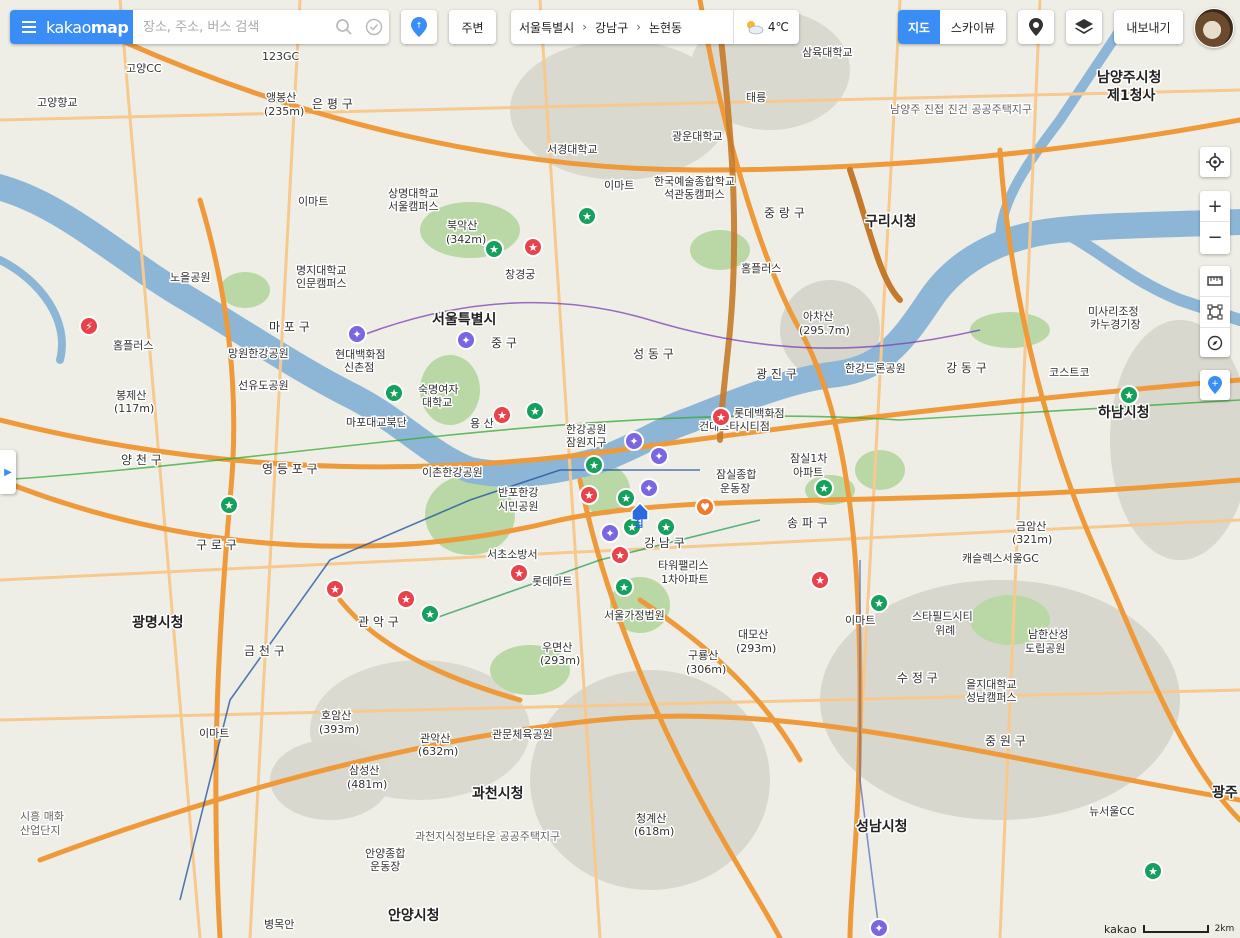 This screenshot has width=1240, height=938. Describe the element at coordinates (344, 27) in the screenshot. I see `search-icon` at that location.